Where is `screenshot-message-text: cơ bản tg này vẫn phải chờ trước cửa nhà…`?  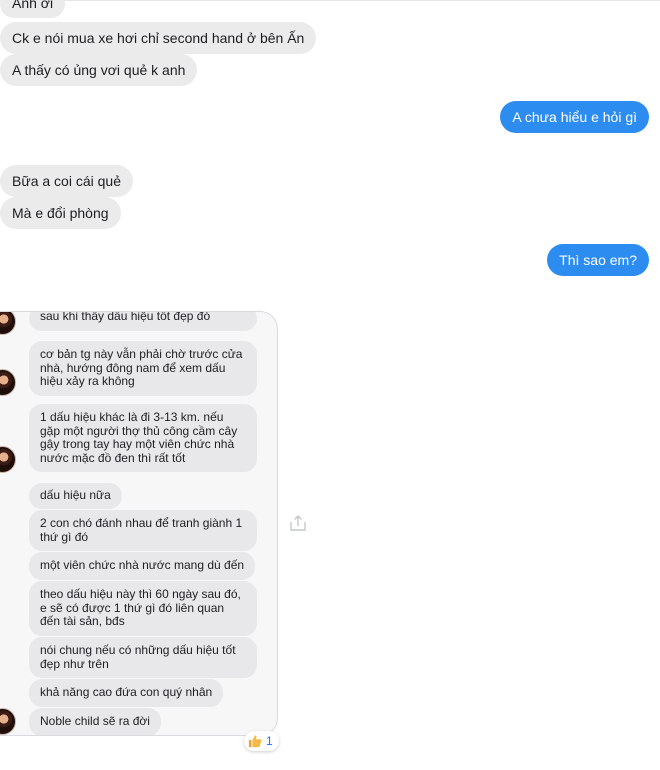
screenshot-message-text: cơ bản tg này vẫn phải chờ trước cửa nhà… is located at coordinates (141, 367).